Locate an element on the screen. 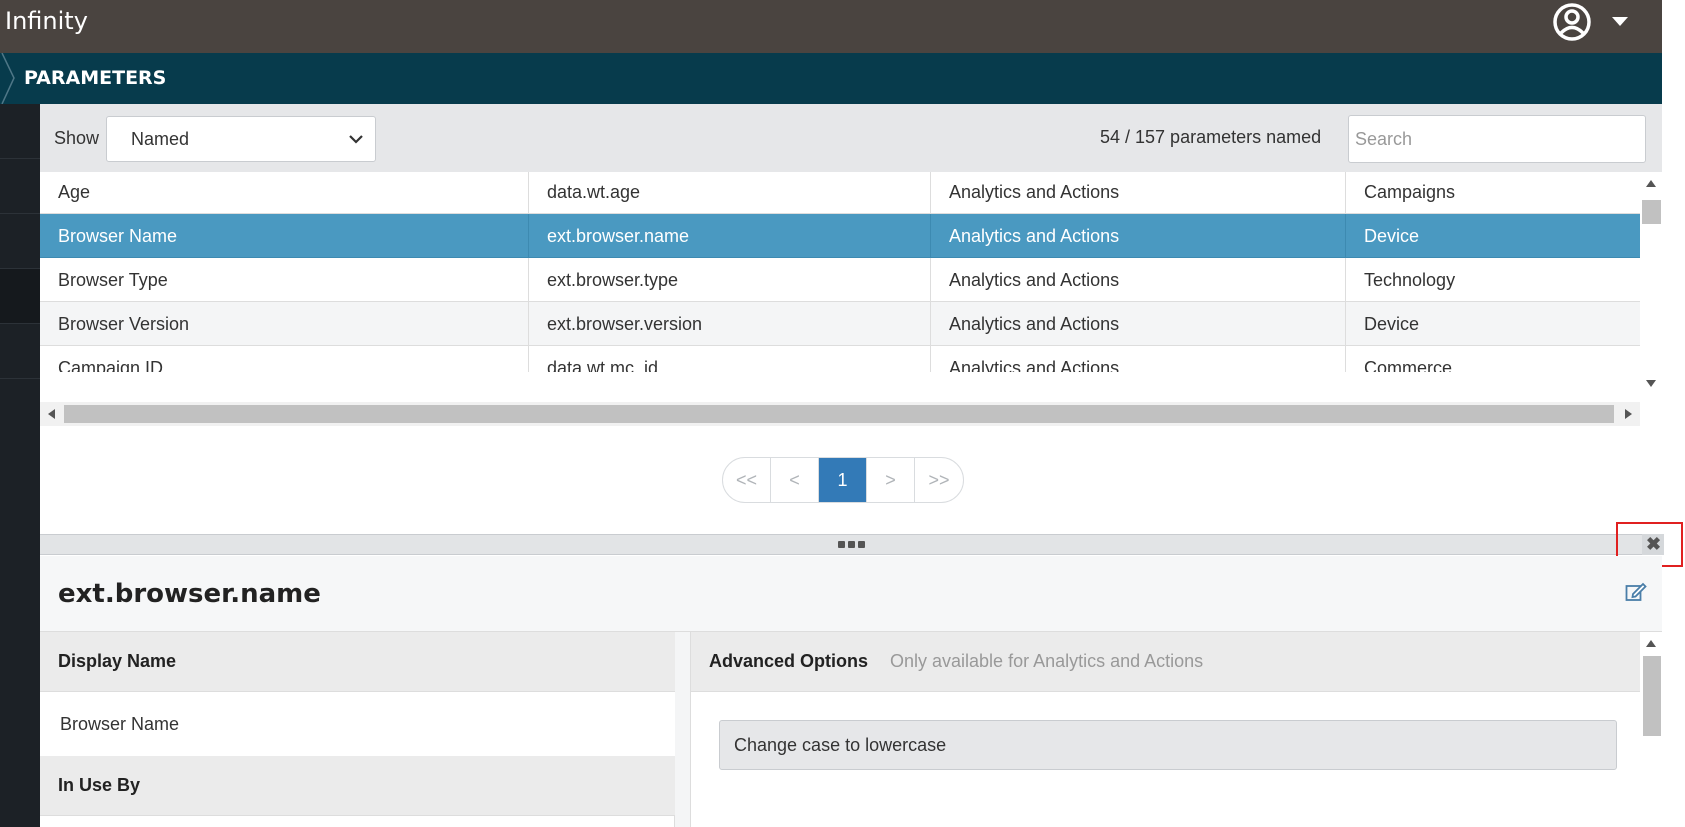  edit-icon is located at coordinates (1636, 591).